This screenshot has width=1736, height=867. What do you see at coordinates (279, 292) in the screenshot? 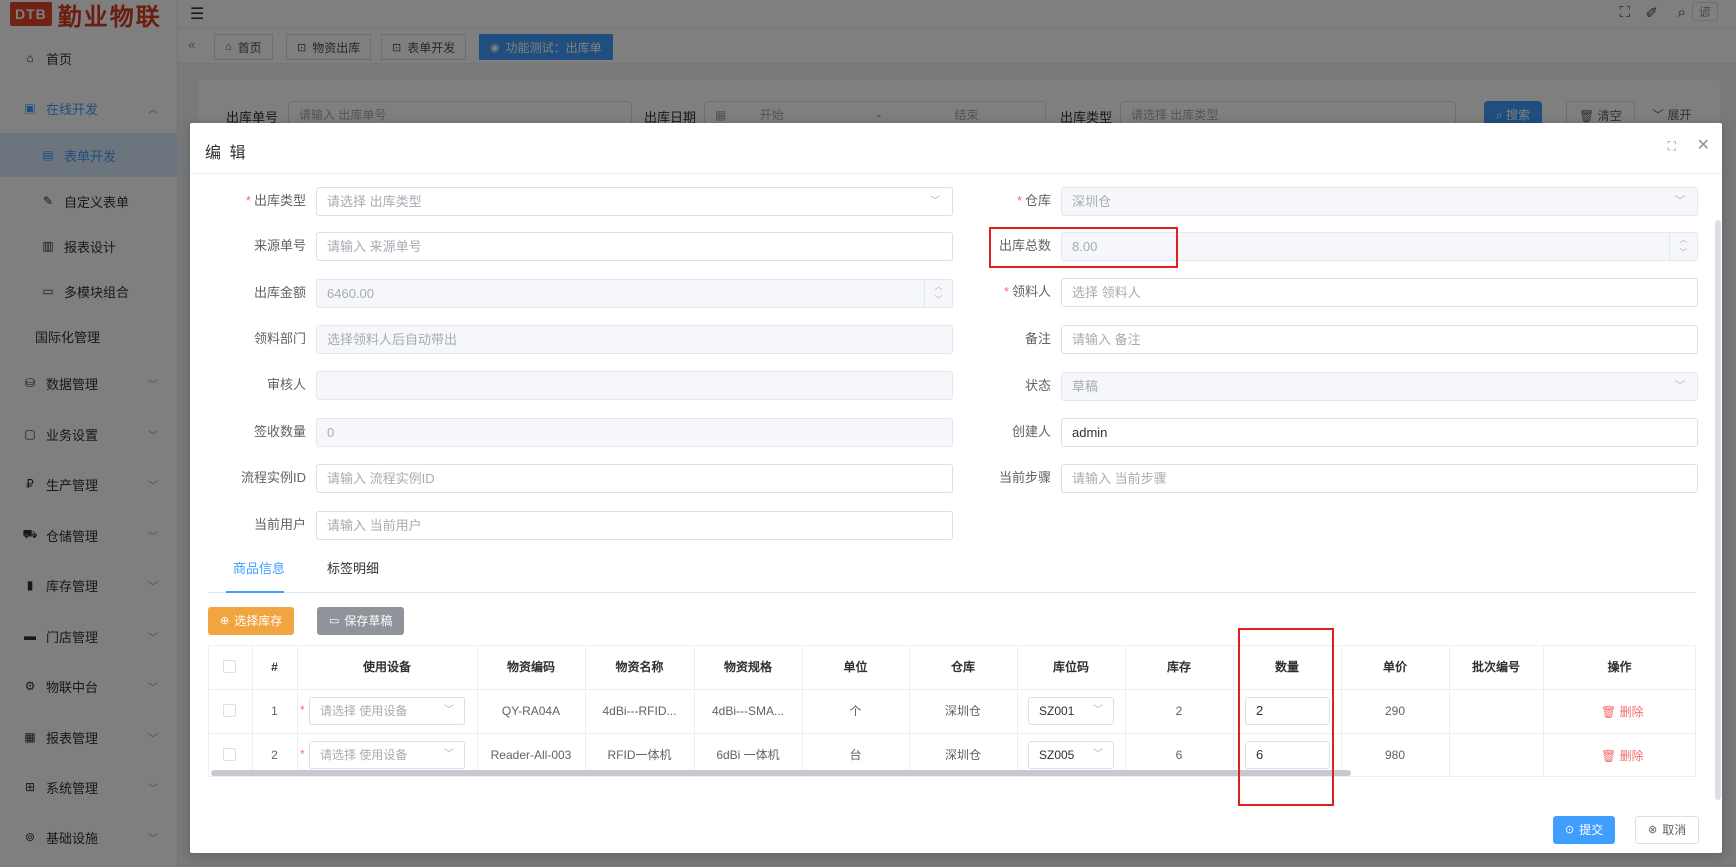
I see `field-label-amount: 出库金额` at bounding box center [279, 292].